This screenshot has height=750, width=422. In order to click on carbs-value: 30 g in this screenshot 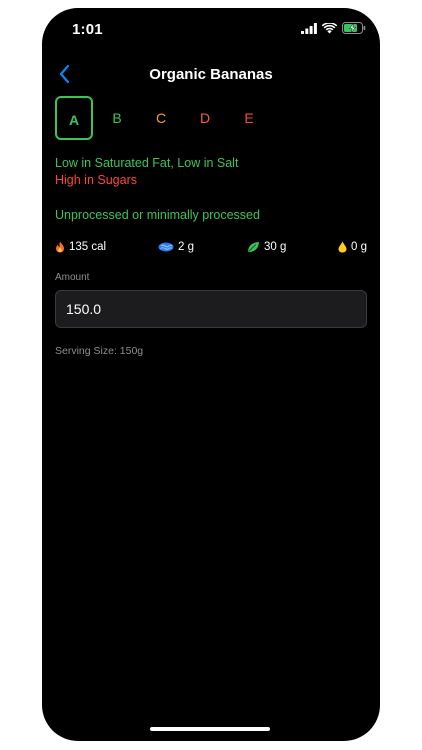, I will do `click(275, 247)`.